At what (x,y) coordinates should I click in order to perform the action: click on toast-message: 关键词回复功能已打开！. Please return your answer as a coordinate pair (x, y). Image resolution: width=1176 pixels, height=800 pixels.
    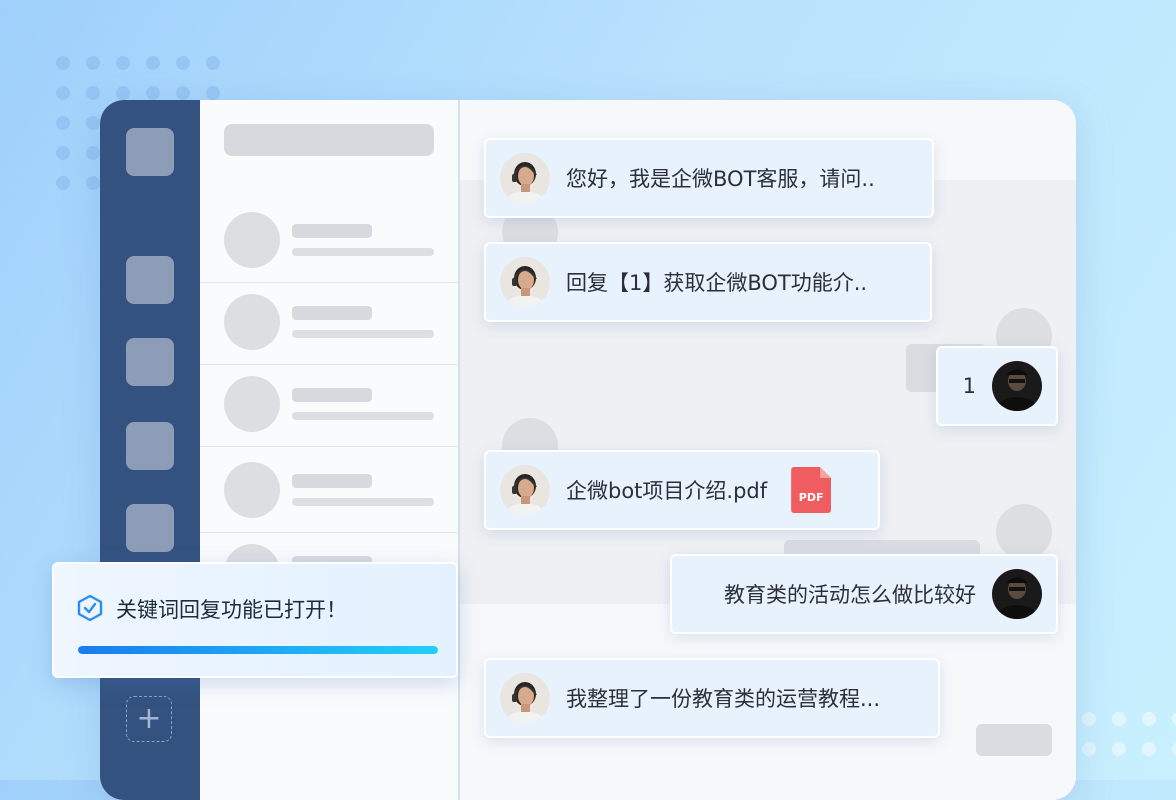
    Looking at the image, I should click on (231, 610).